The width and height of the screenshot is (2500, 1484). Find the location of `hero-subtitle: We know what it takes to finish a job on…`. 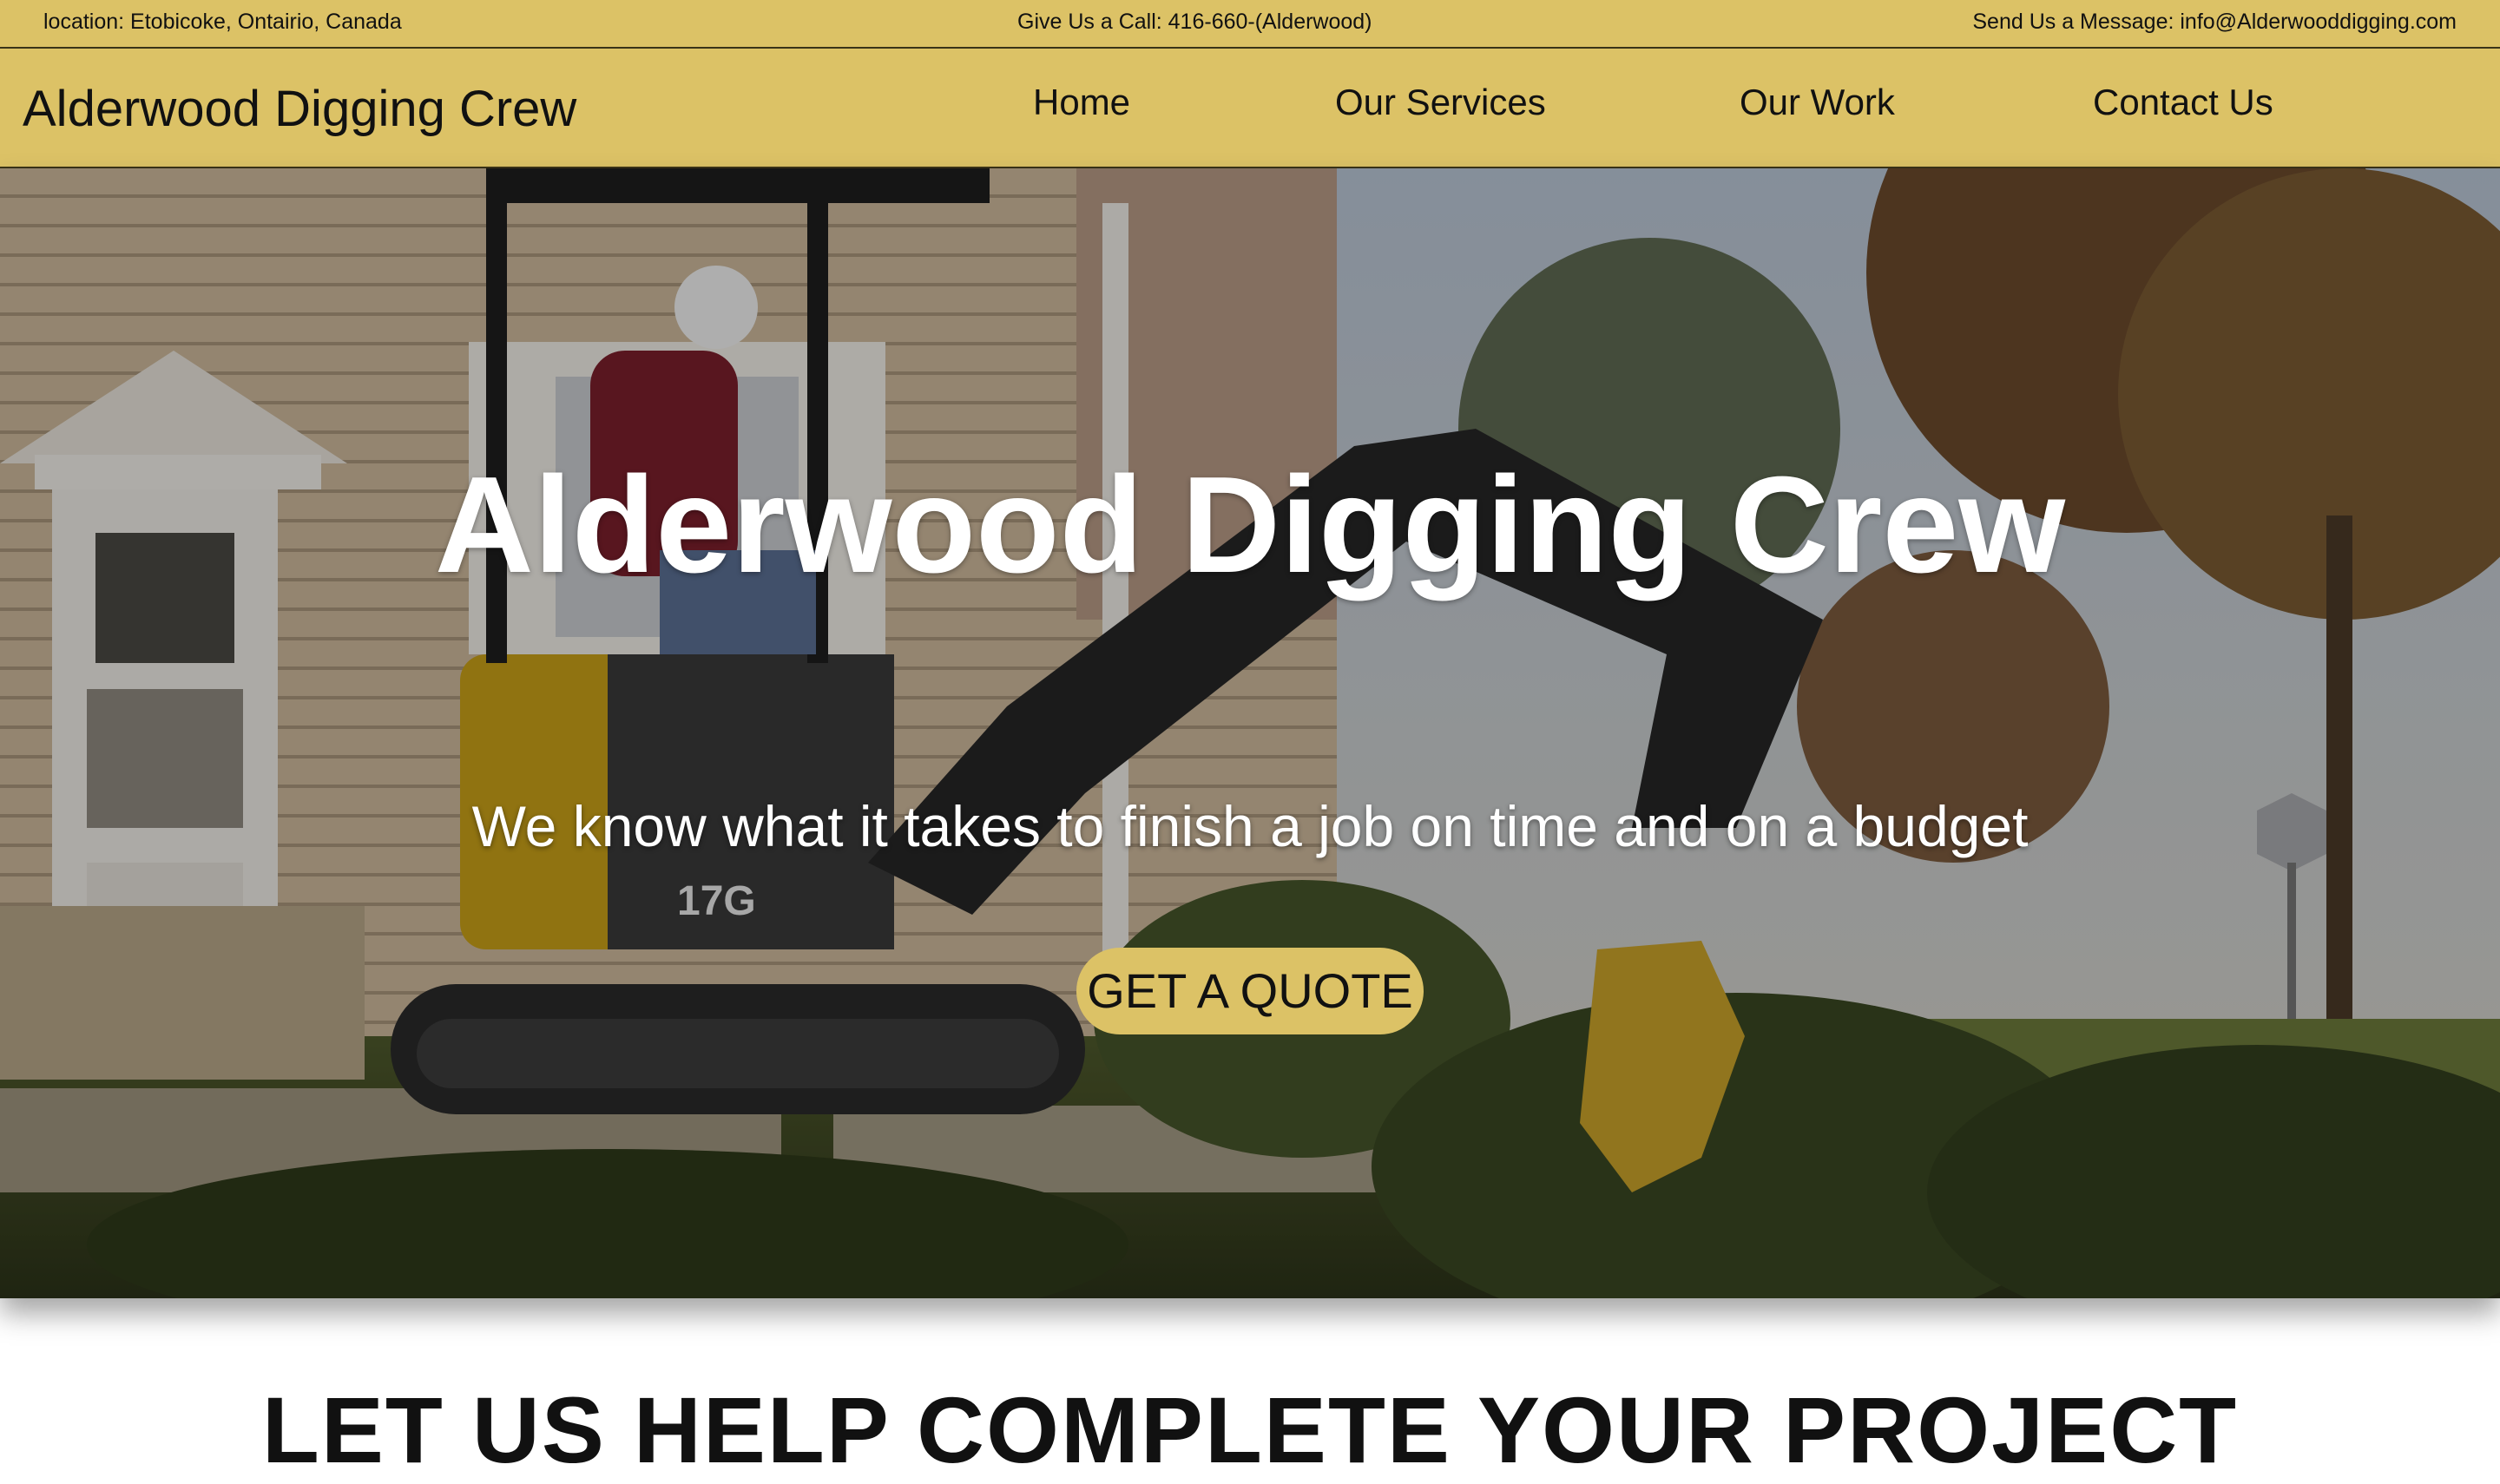

hero-subtitle: We know what it takes to finish a job on… is located at coordinates (1250, 826).